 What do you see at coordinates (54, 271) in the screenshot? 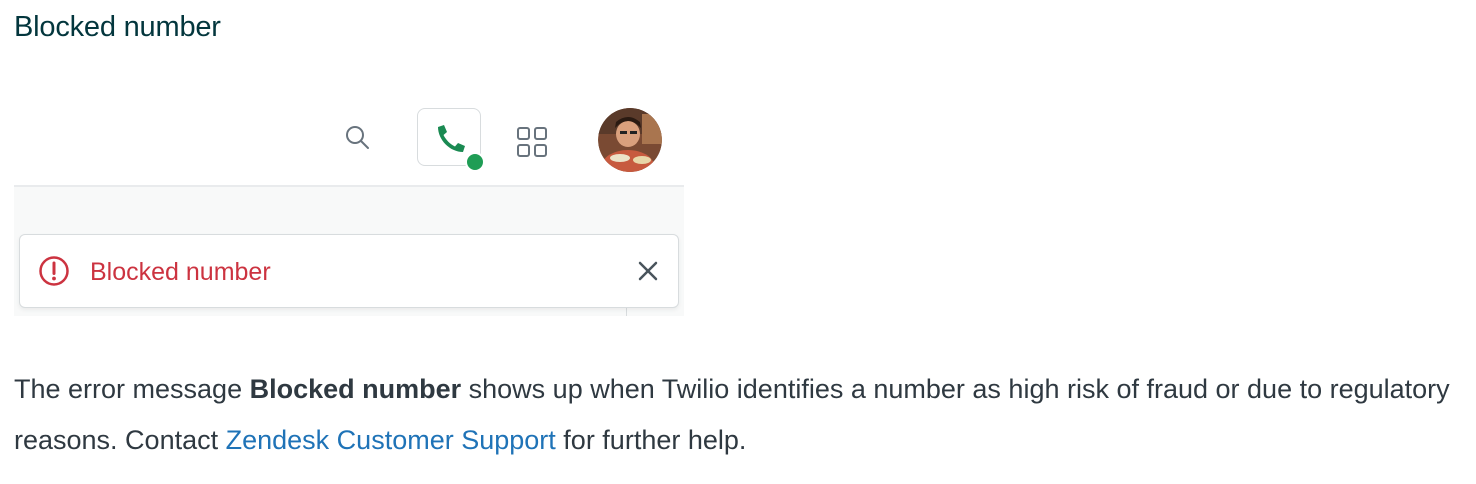
I see `alert-circle-icon` at bounding box center [54, 271].